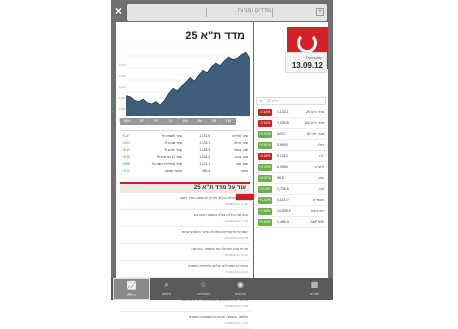 Image resolution: width=458 pixels, height=329 pixels. What do you see at coordinates (240, 289) in the screenshot?
I see `nav-rss: ◉עדכונים` at bounding box center [240, 289].